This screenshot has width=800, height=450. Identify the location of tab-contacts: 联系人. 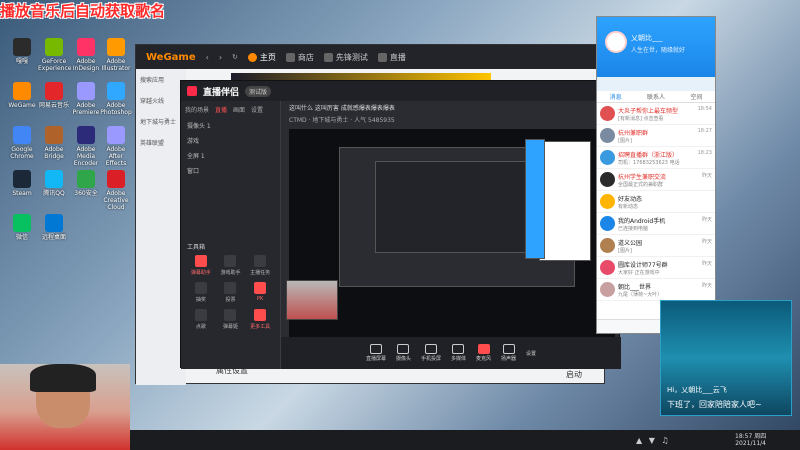
(656, 96).